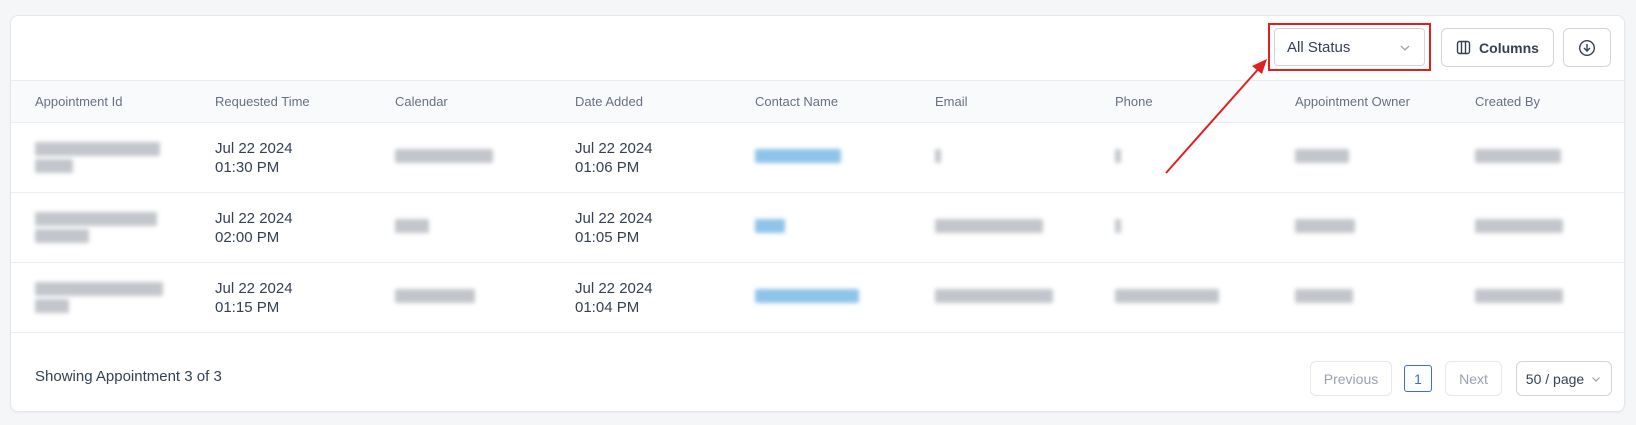  I want to click on date-added-cell: Jul 22 2024 01:06 PM, so click(641, 158).